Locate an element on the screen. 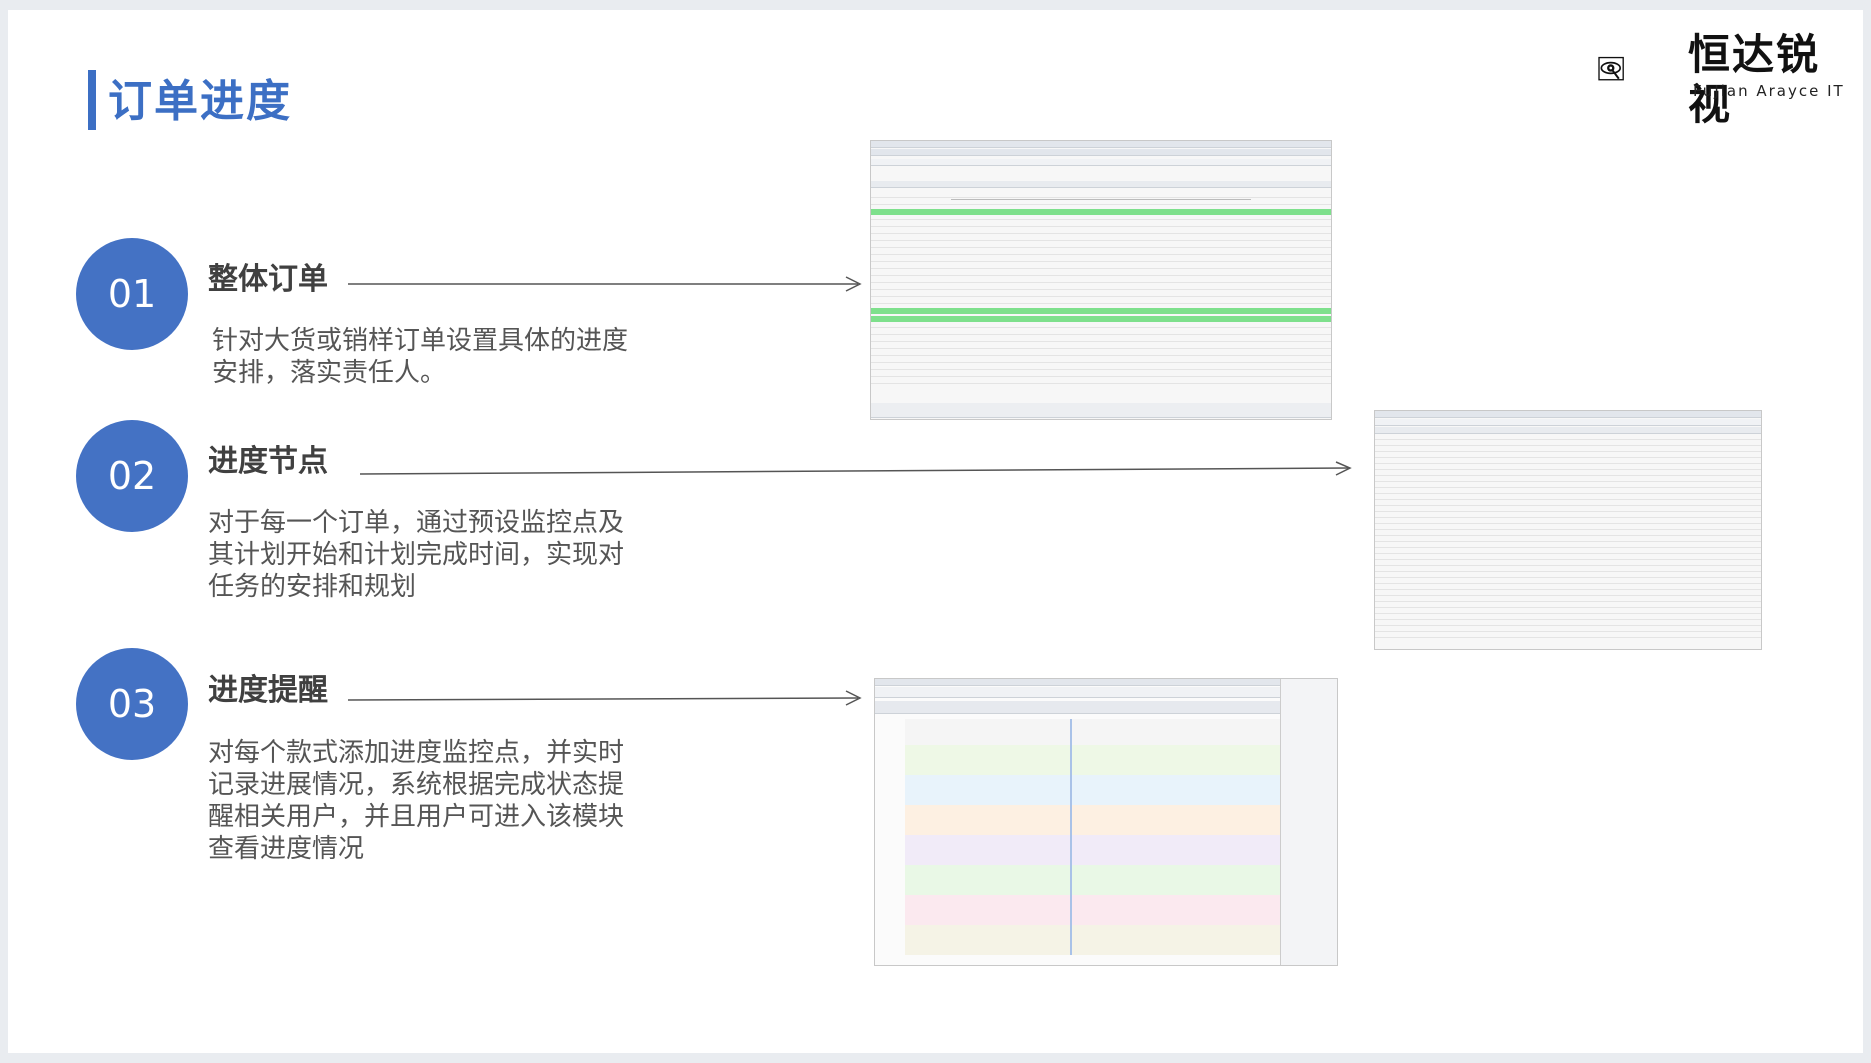 The width and height of the screenshot is (1871, 1063). company-name: 恒达锐视 is located at coordinates (1754, 79).